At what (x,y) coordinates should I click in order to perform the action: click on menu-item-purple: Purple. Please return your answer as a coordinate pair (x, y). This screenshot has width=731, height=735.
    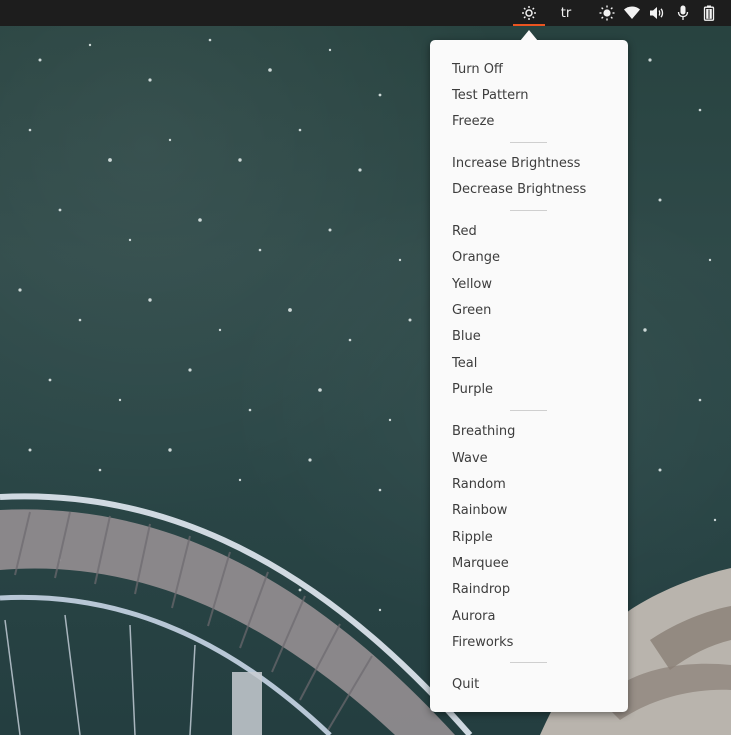
    Looking at the image, I should click on (529, 389).